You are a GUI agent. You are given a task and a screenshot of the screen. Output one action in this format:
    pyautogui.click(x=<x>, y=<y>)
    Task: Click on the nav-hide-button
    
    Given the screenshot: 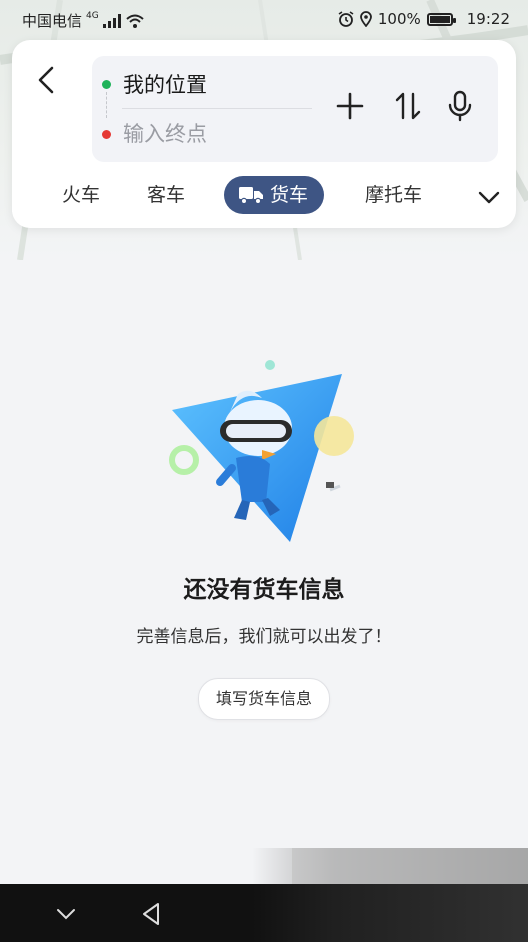 What is the action you would take?
    pyautogui.click(x=66, y=914)
    